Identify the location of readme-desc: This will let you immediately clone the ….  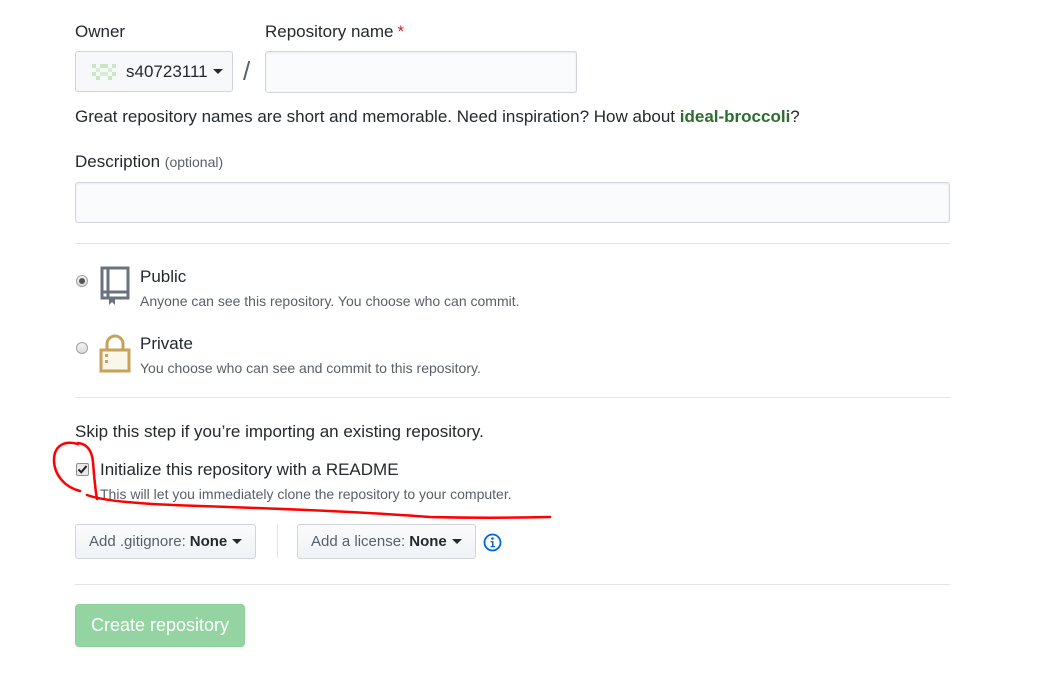
(306, 494).